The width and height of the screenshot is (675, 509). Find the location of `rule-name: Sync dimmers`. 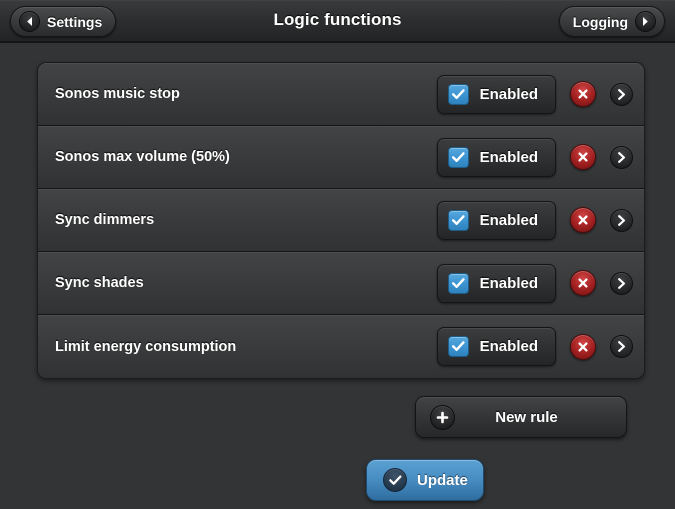

rule-name: Sync dimmers is located at coordinates (105, 220).